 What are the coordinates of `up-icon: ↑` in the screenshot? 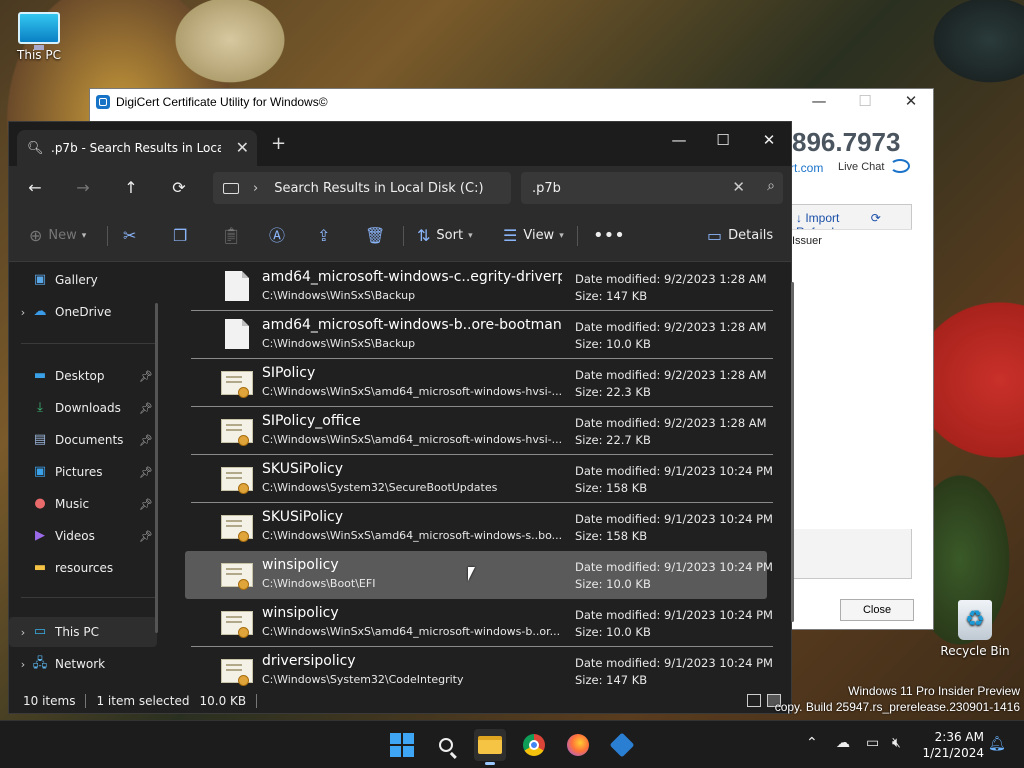 It's located at (131, 188).